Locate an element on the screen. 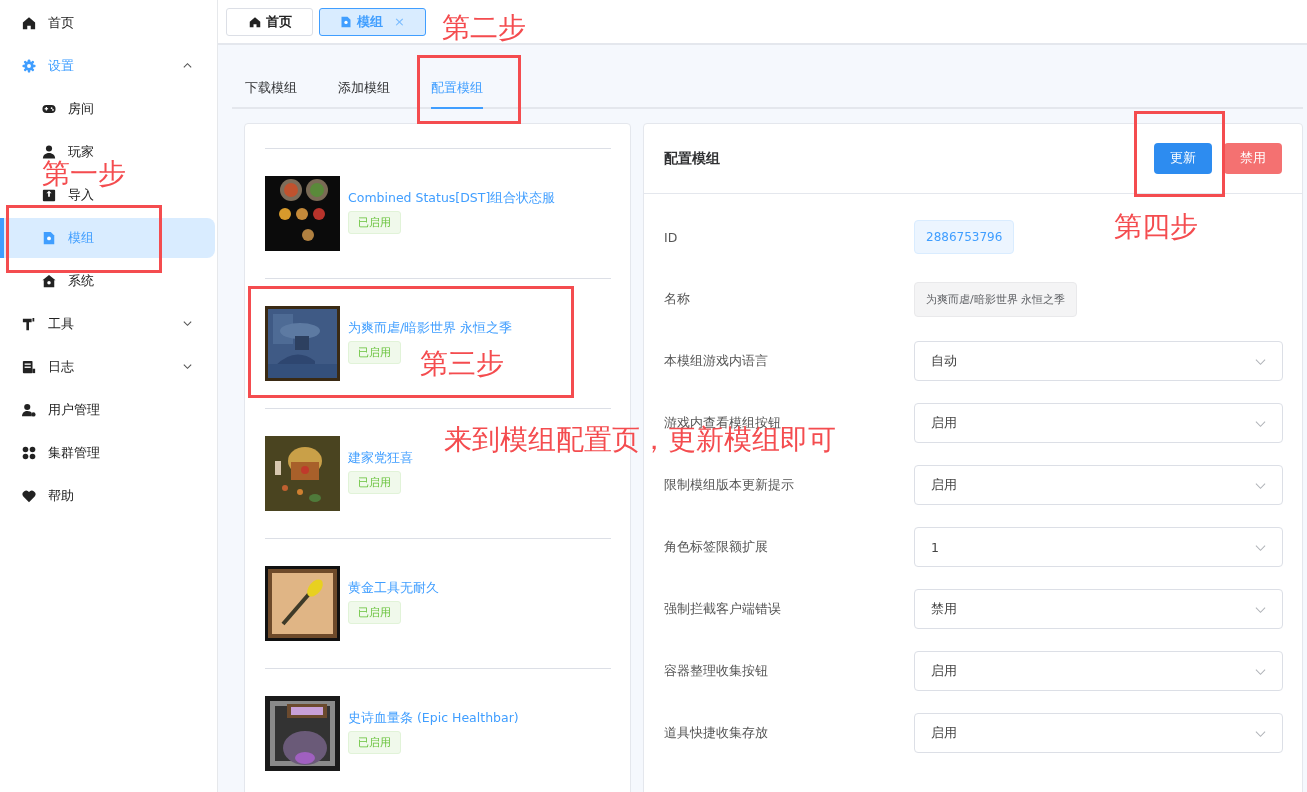 This screenshot has width=1307, height=792. cluster-icon is located at coordinates (29, 452).